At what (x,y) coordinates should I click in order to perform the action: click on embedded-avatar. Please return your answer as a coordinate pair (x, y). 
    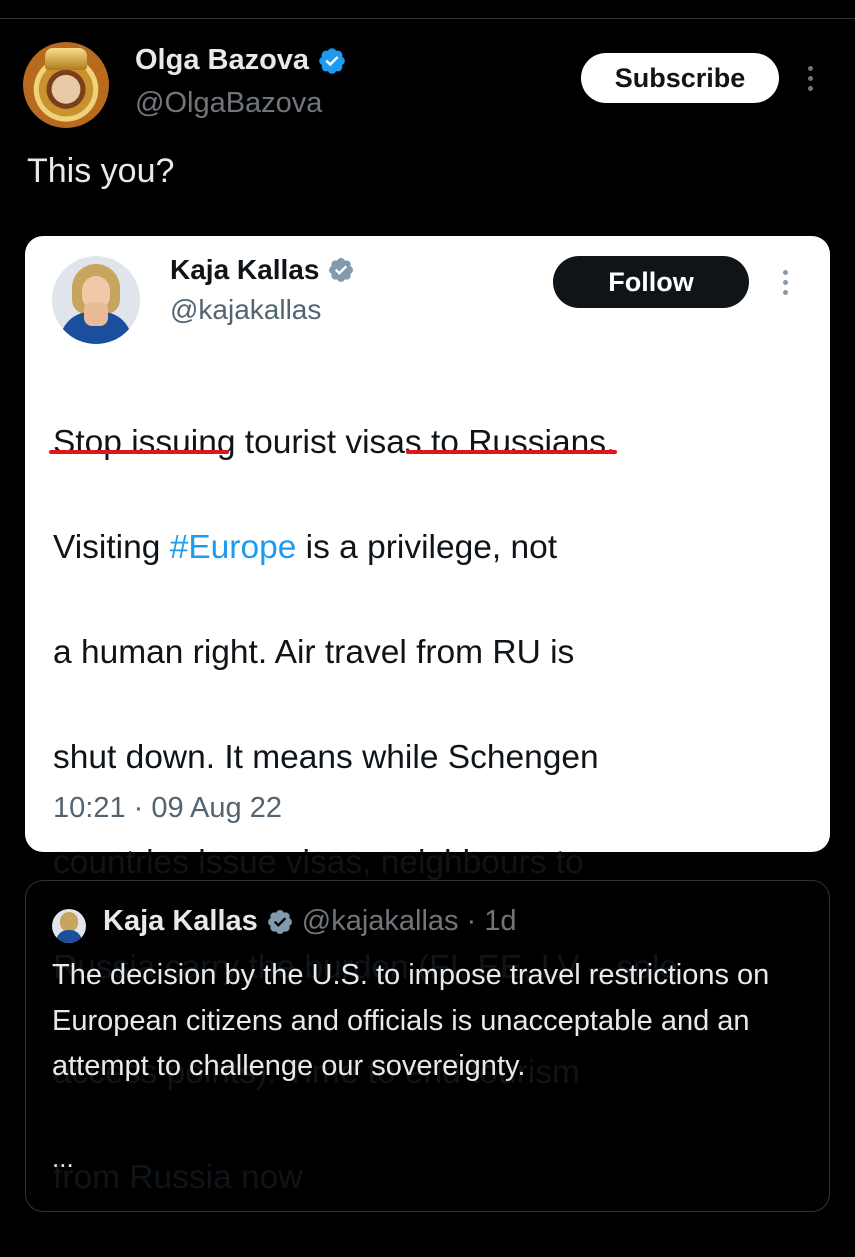
    Looking at the image, I should click on (96, 300).